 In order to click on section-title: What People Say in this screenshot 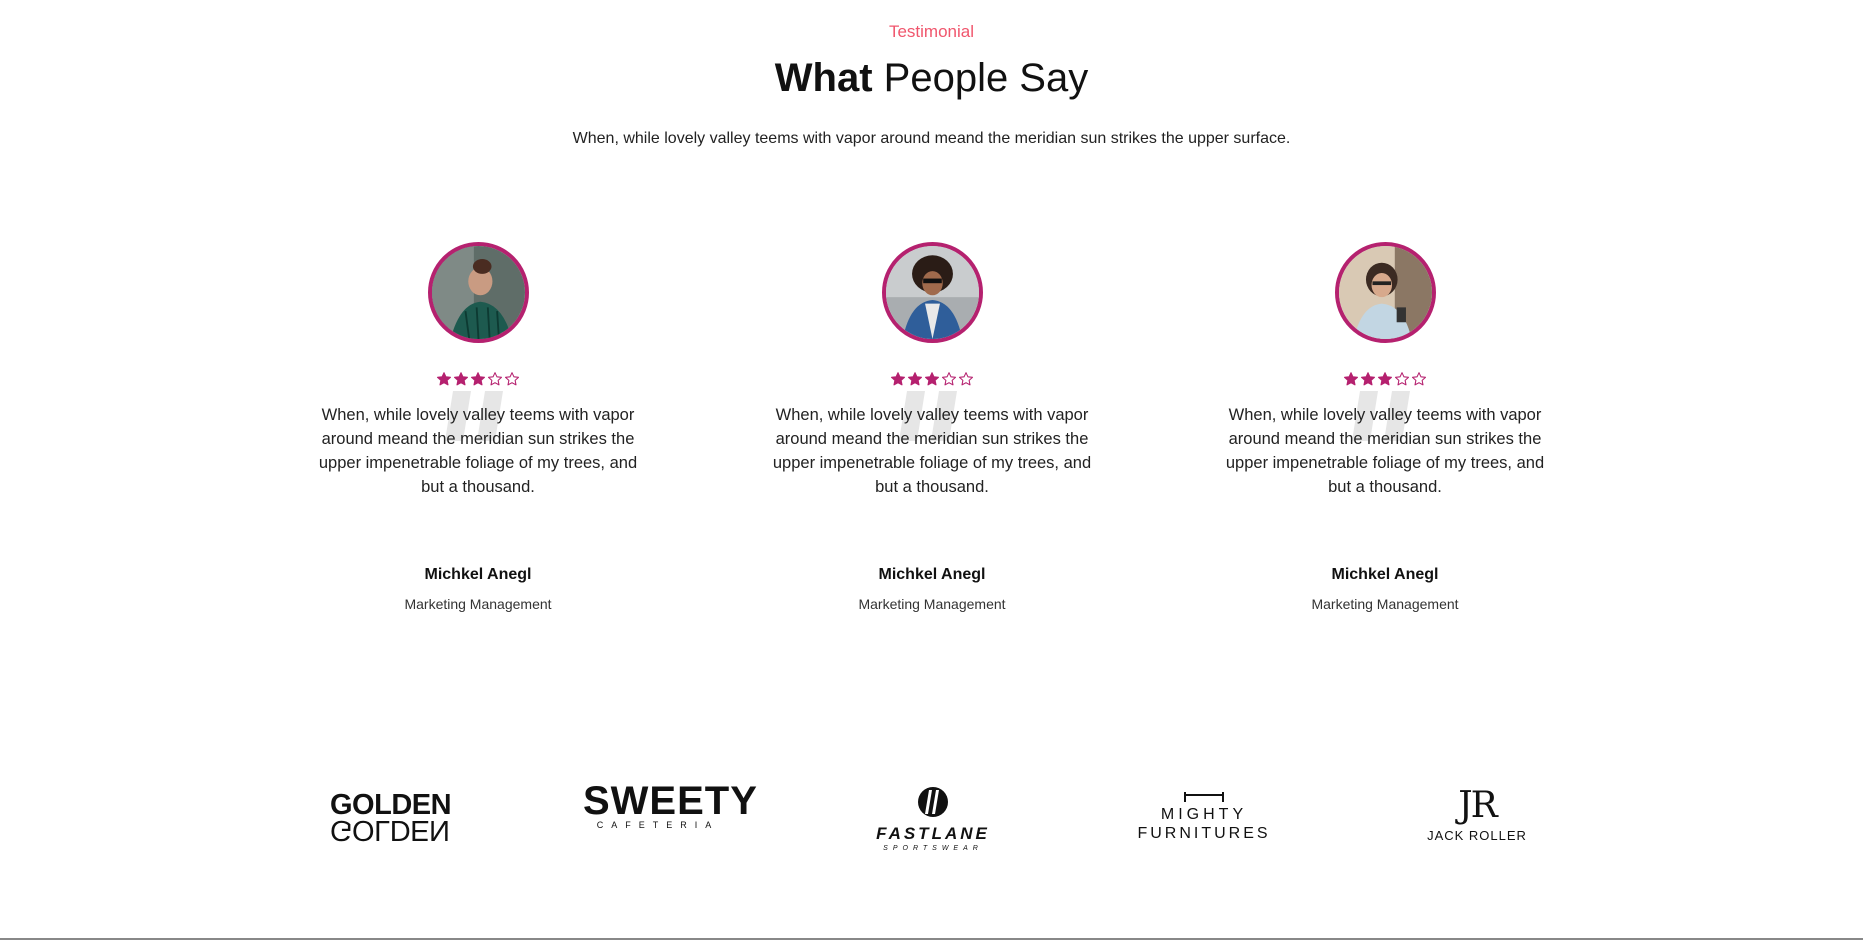, I will do `click(931, 78)`.